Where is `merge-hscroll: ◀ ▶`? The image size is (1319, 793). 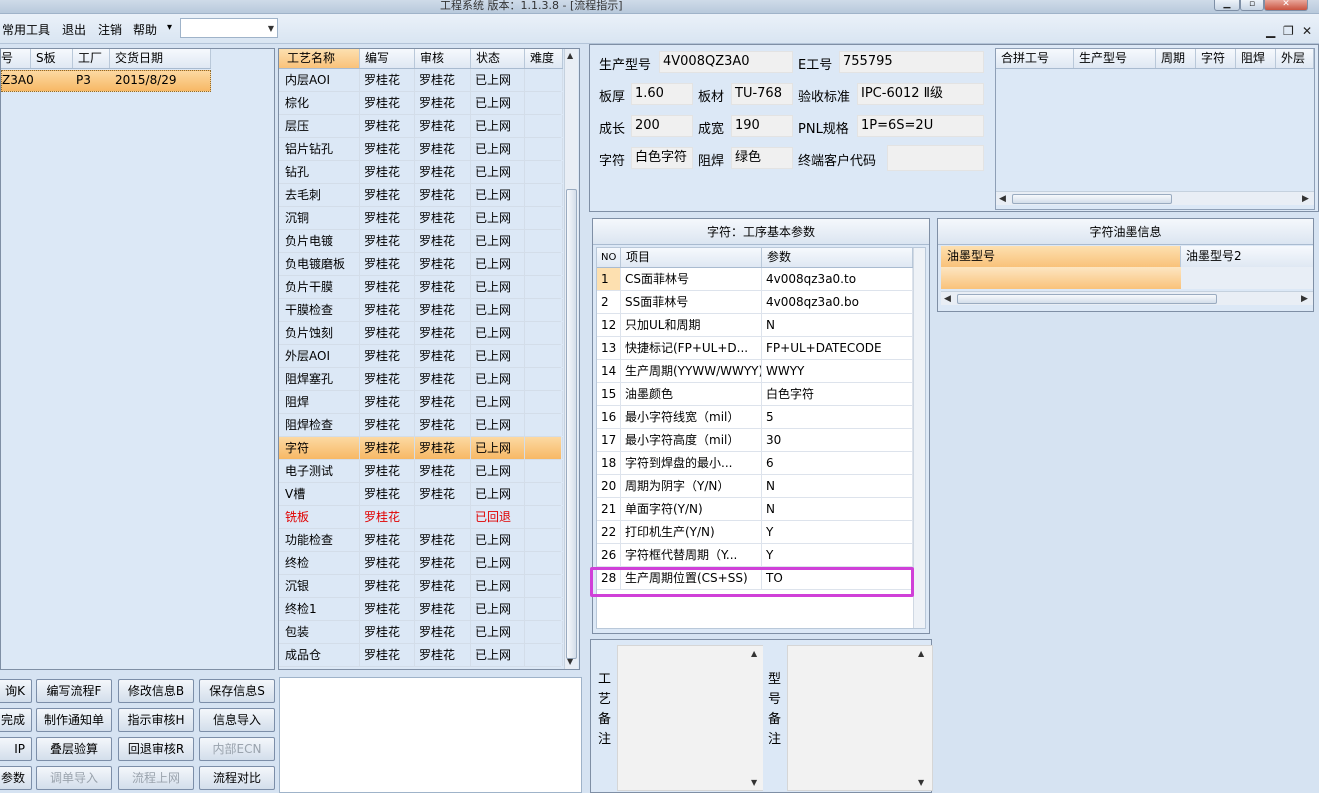
merge-hscroll: ◀ ▶ is located at coordinates (1155, 198).